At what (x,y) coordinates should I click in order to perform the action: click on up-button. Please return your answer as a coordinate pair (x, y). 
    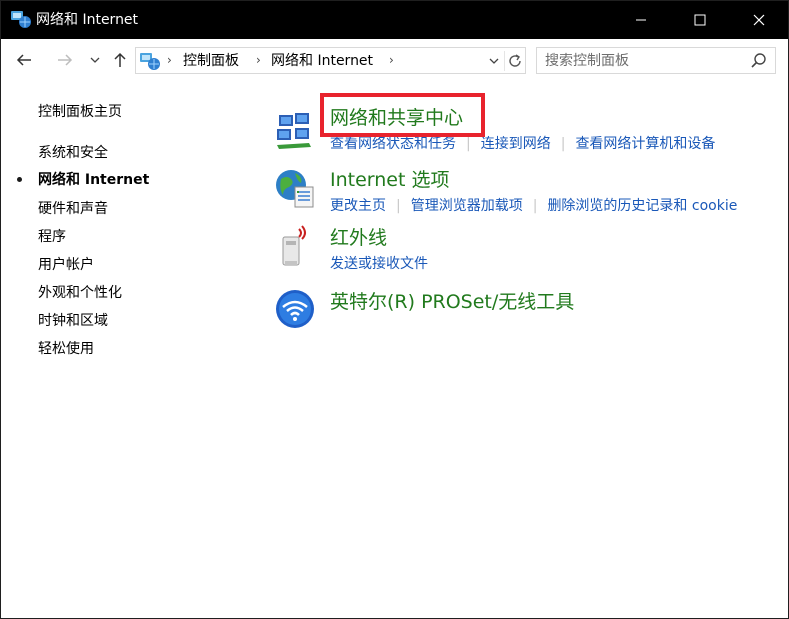
    Looking at the image, I should click on (120, 60).